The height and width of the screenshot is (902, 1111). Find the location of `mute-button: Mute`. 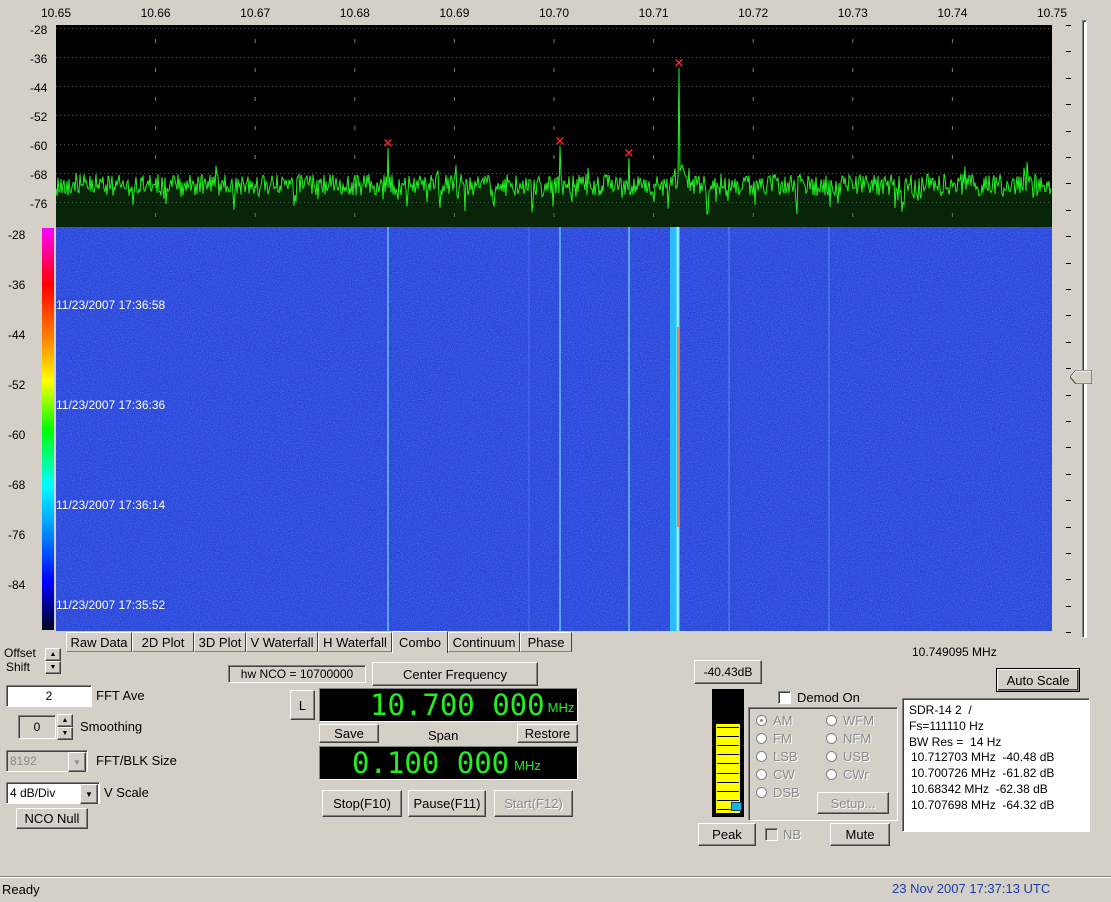

mute-button: Mute is located at coordinates (860, 834).